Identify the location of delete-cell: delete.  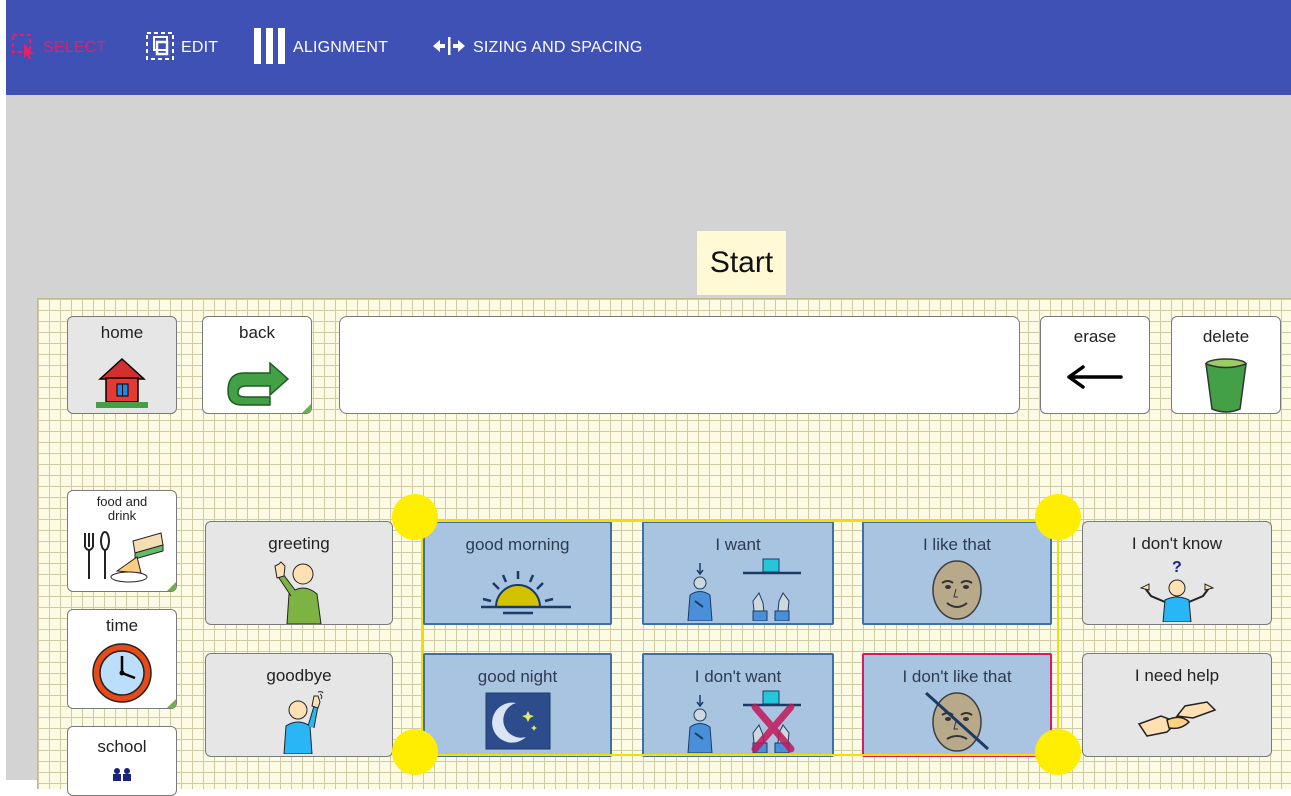
(1226, 365).